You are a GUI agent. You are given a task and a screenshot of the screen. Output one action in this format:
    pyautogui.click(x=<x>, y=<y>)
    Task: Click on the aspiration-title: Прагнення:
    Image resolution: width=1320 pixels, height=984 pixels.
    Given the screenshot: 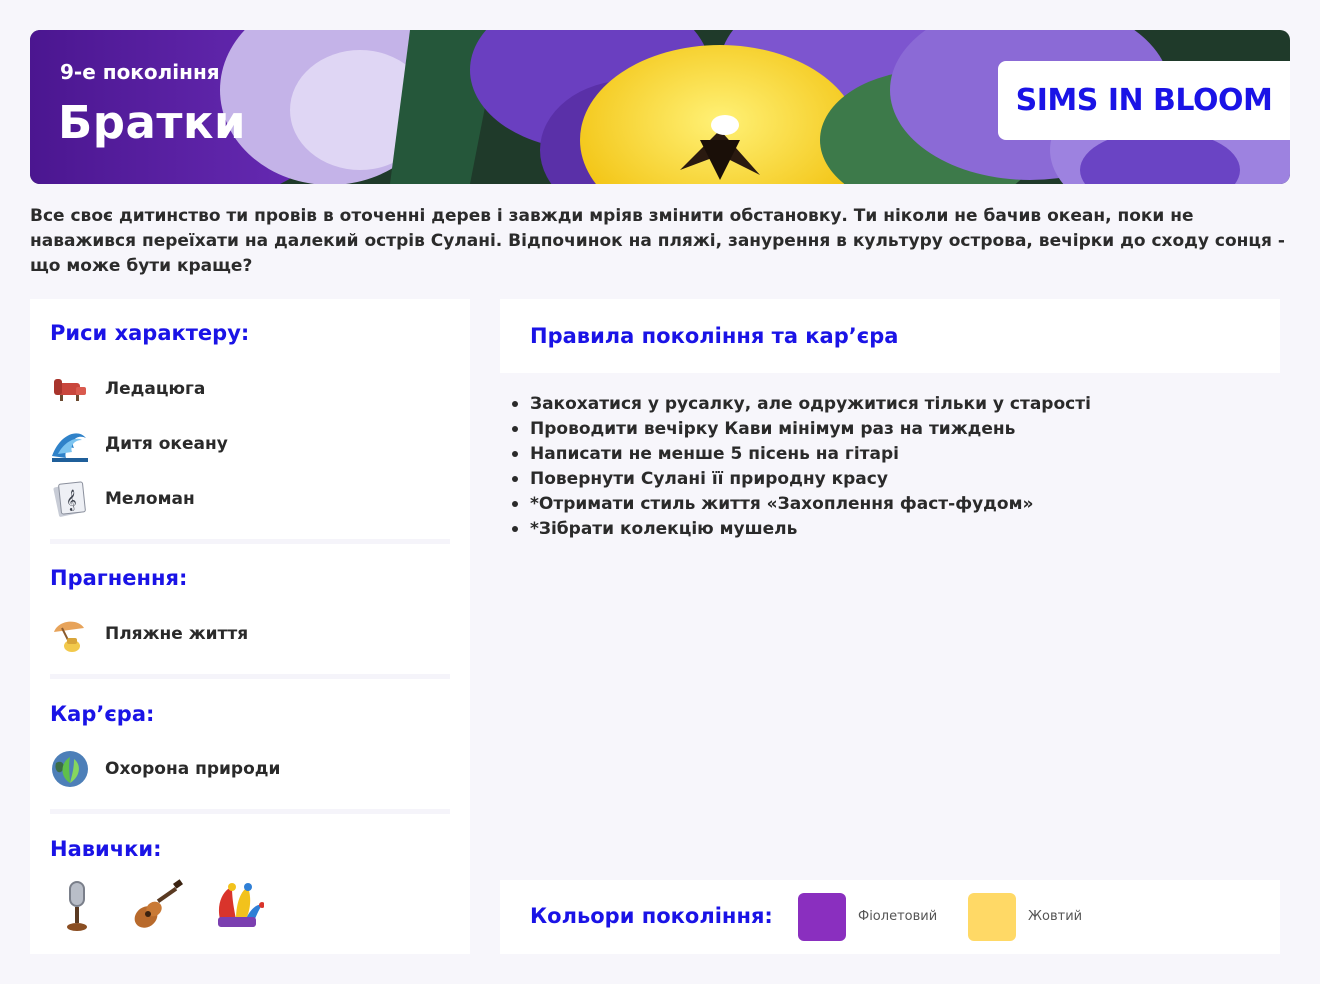 What is the action you would take?
    pyautogui.click(x=119, y=578)
    